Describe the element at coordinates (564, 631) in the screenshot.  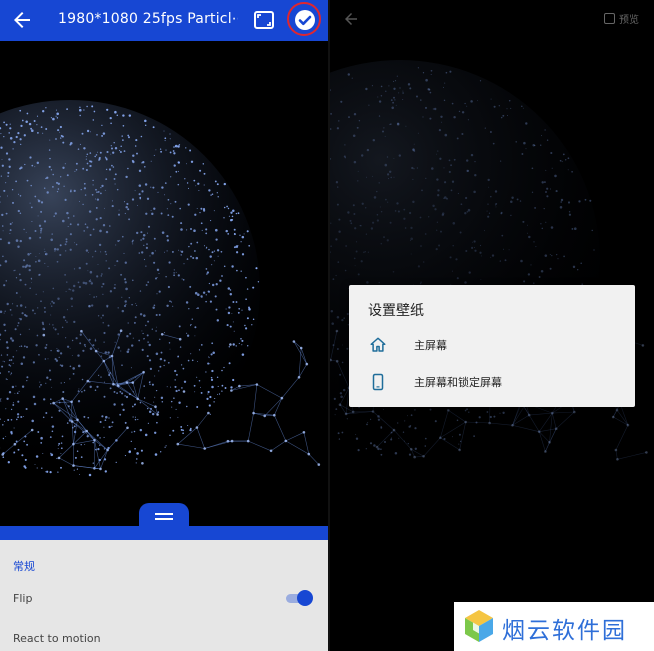
I see `watermark-text: 烟云软件园` at that location.